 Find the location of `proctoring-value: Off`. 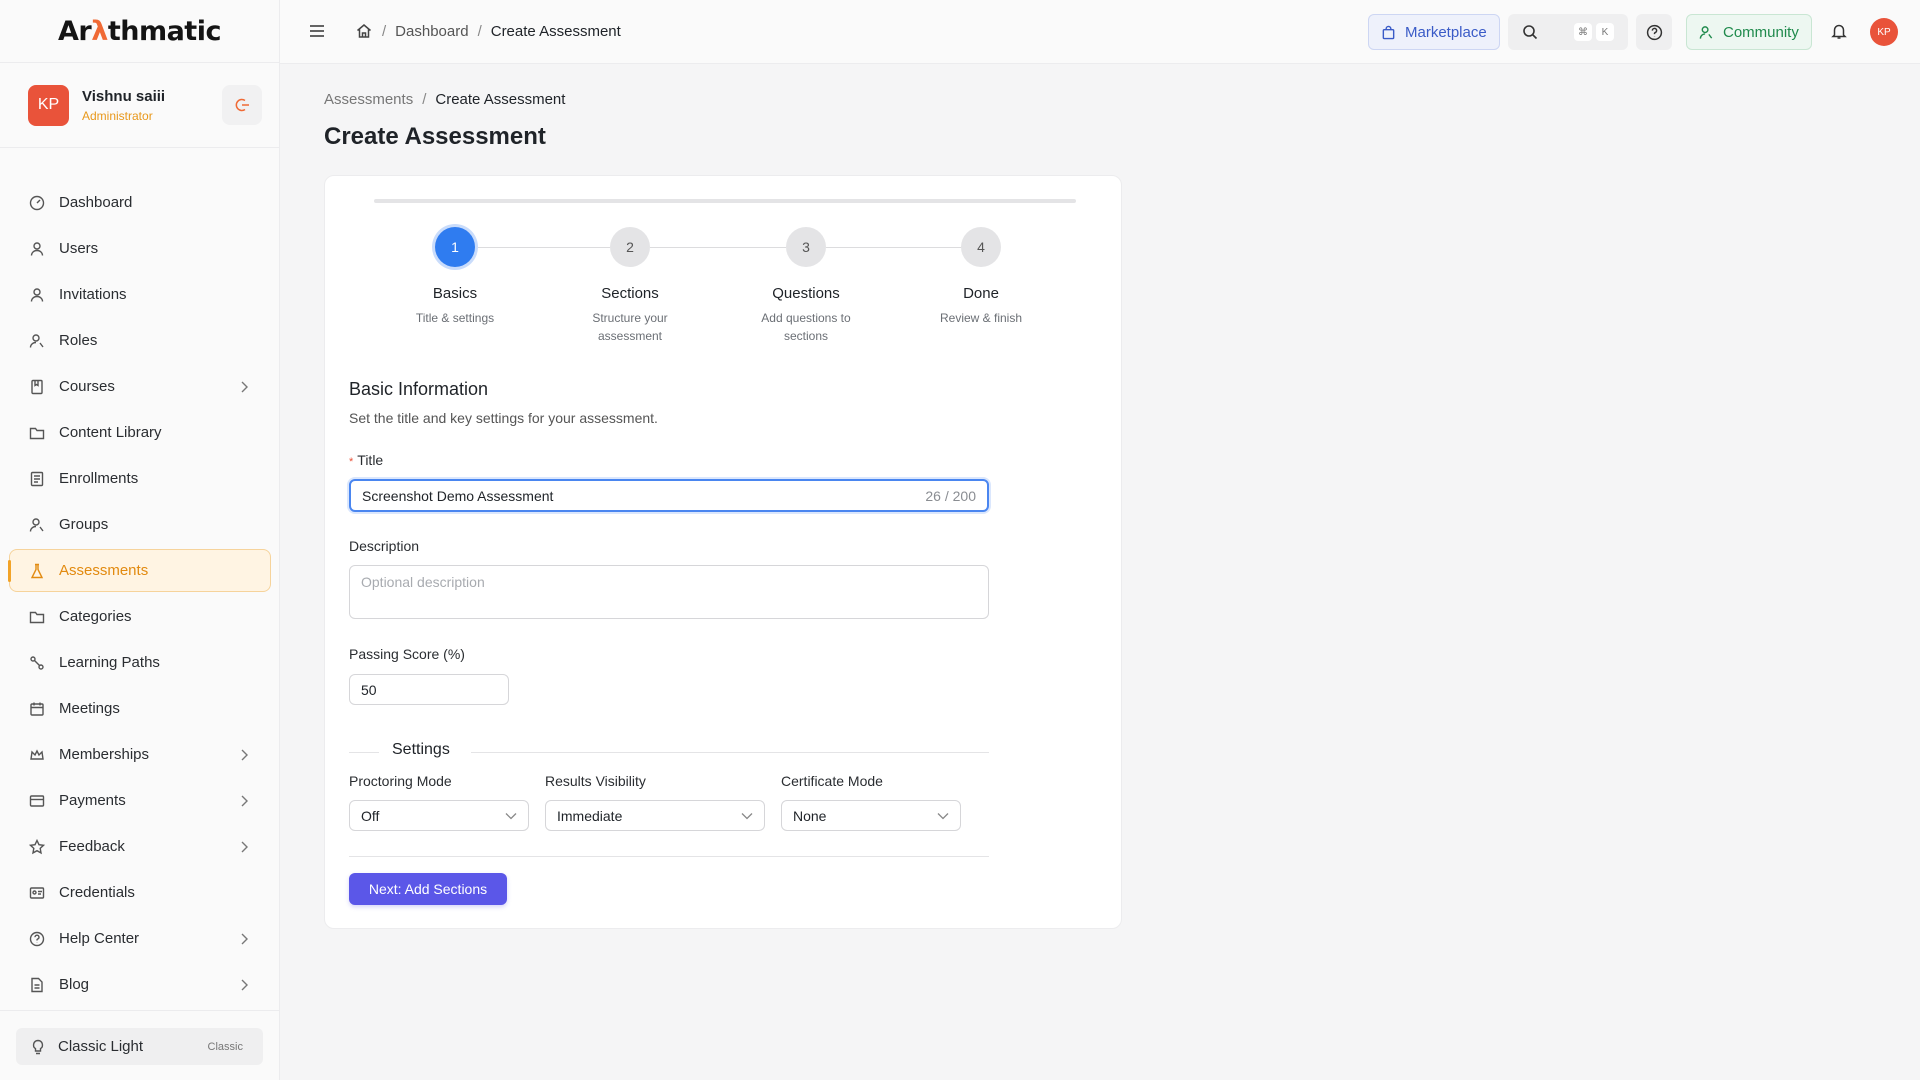

proctoring-value: Off is located at coordinates (370, 815).